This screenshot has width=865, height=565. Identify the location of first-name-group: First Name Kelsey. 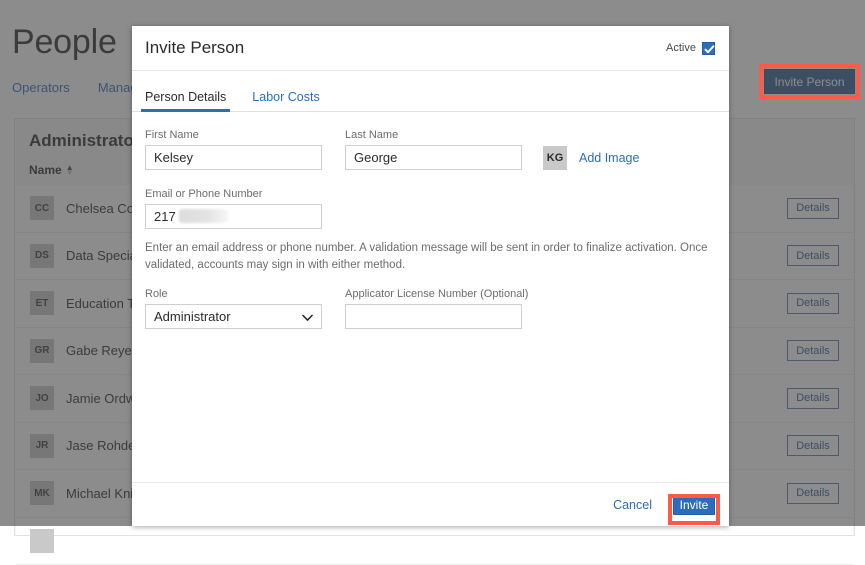
(233, 149).